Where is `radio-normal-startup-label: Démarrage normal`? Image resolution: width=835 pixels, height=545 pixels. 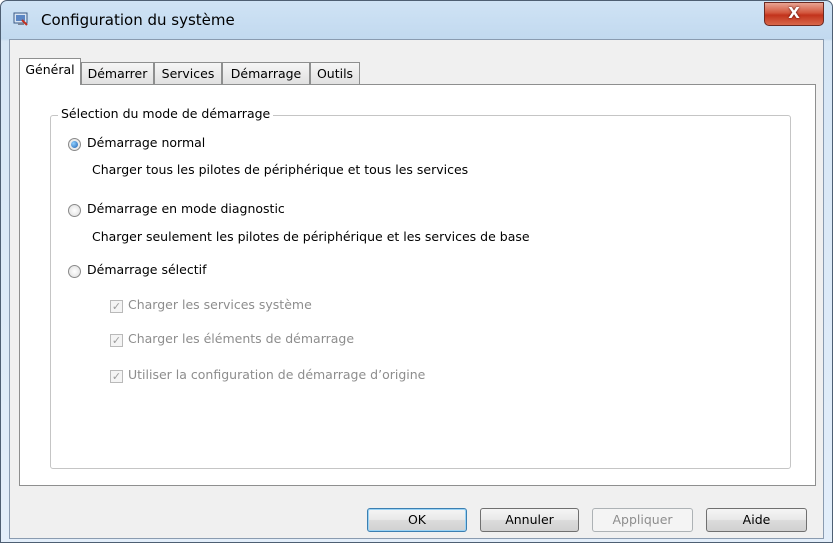 radio-normal-startup-label: Démarrage normal is located at coordinates (146, 142).